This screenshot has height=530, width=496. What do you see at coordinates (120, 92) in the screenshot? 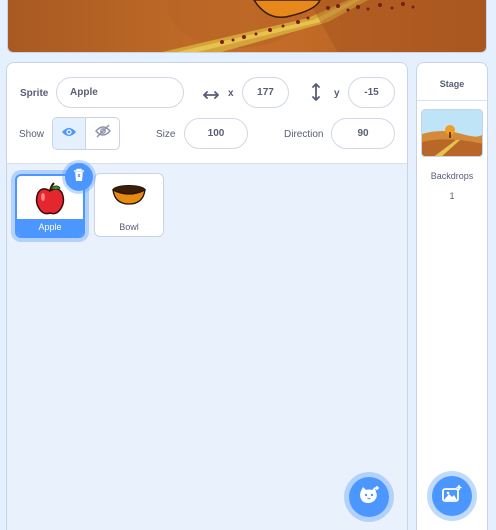
I see `sprite-name-input: Apple` at bounding box center [120, 92].